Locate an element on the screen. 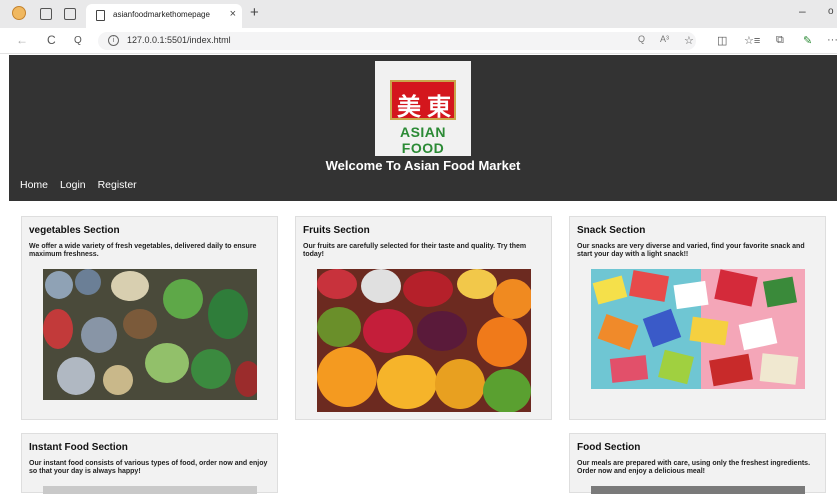 The height and width of the screenshot is (494, 837). profile-icon is located at coordinates (19, 13).